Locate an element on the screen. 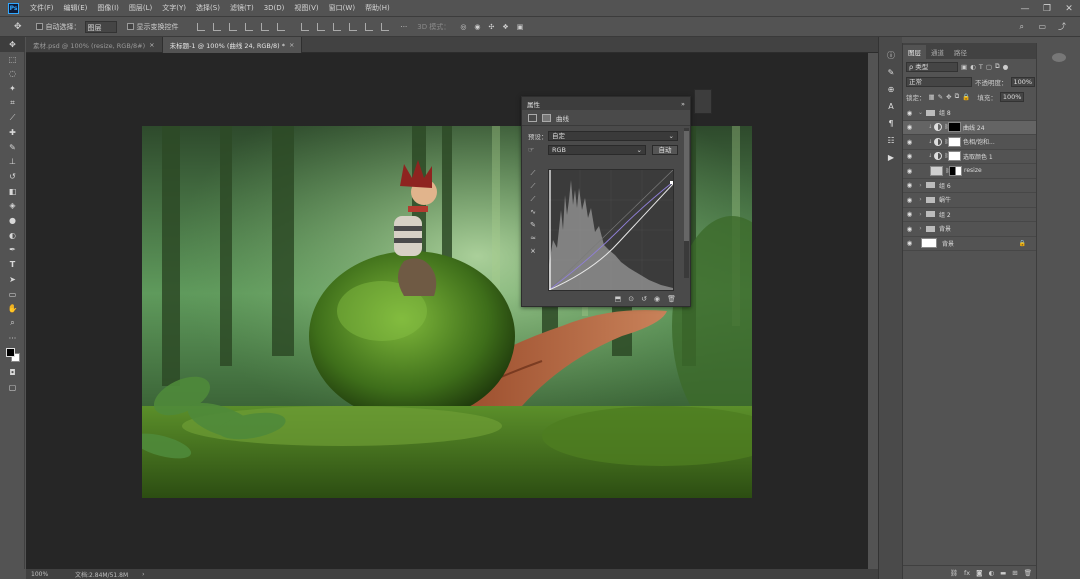  delete-layer-icon: 🗑 is located at coordinates (1028, 573).